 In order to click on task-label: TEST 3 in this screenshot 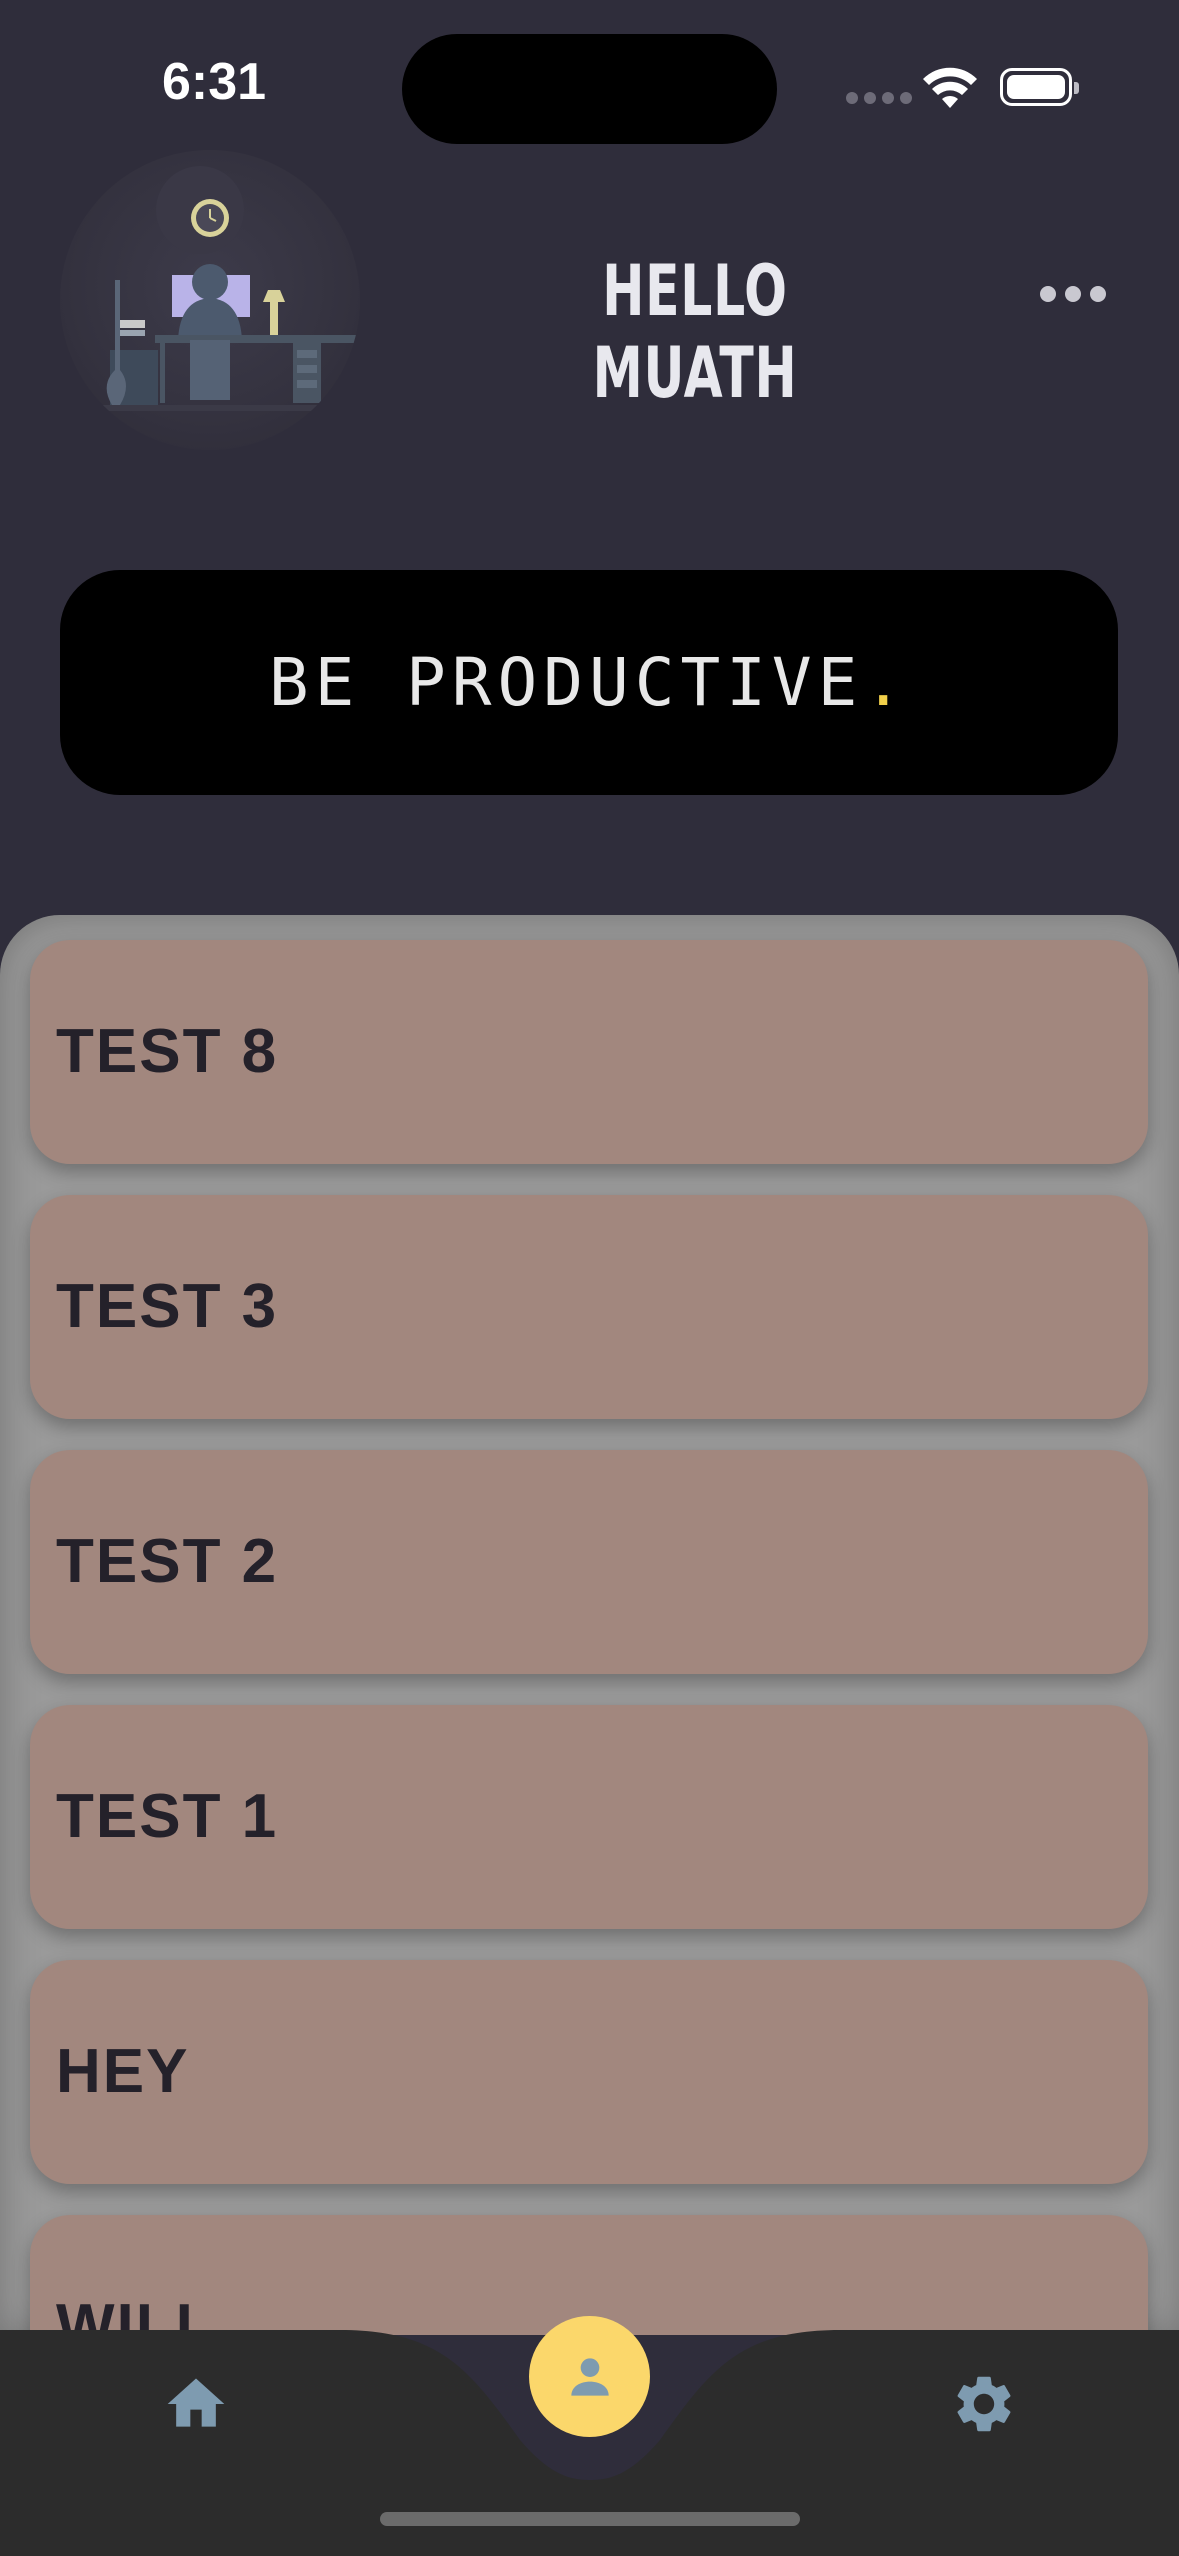, I will do `click(167, 1306)`.